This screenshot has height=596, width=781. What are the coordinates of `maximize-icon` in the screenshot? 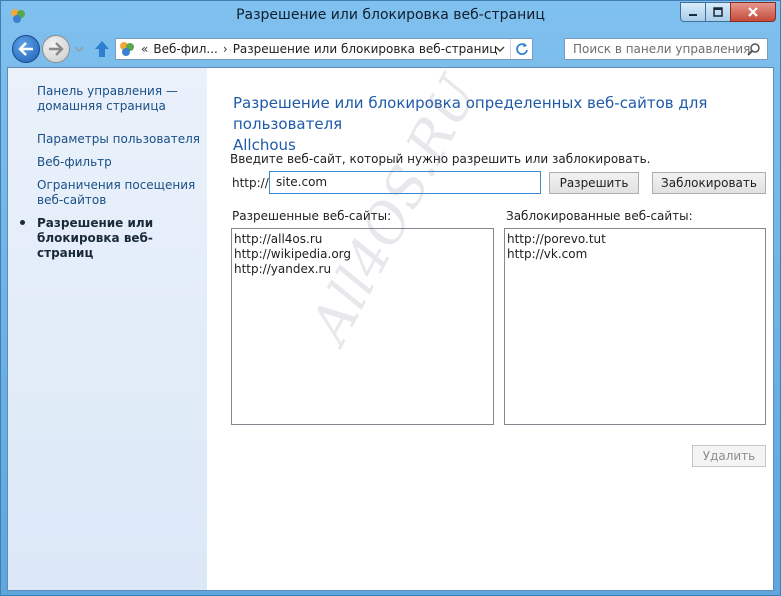 It's located at (718, 12).